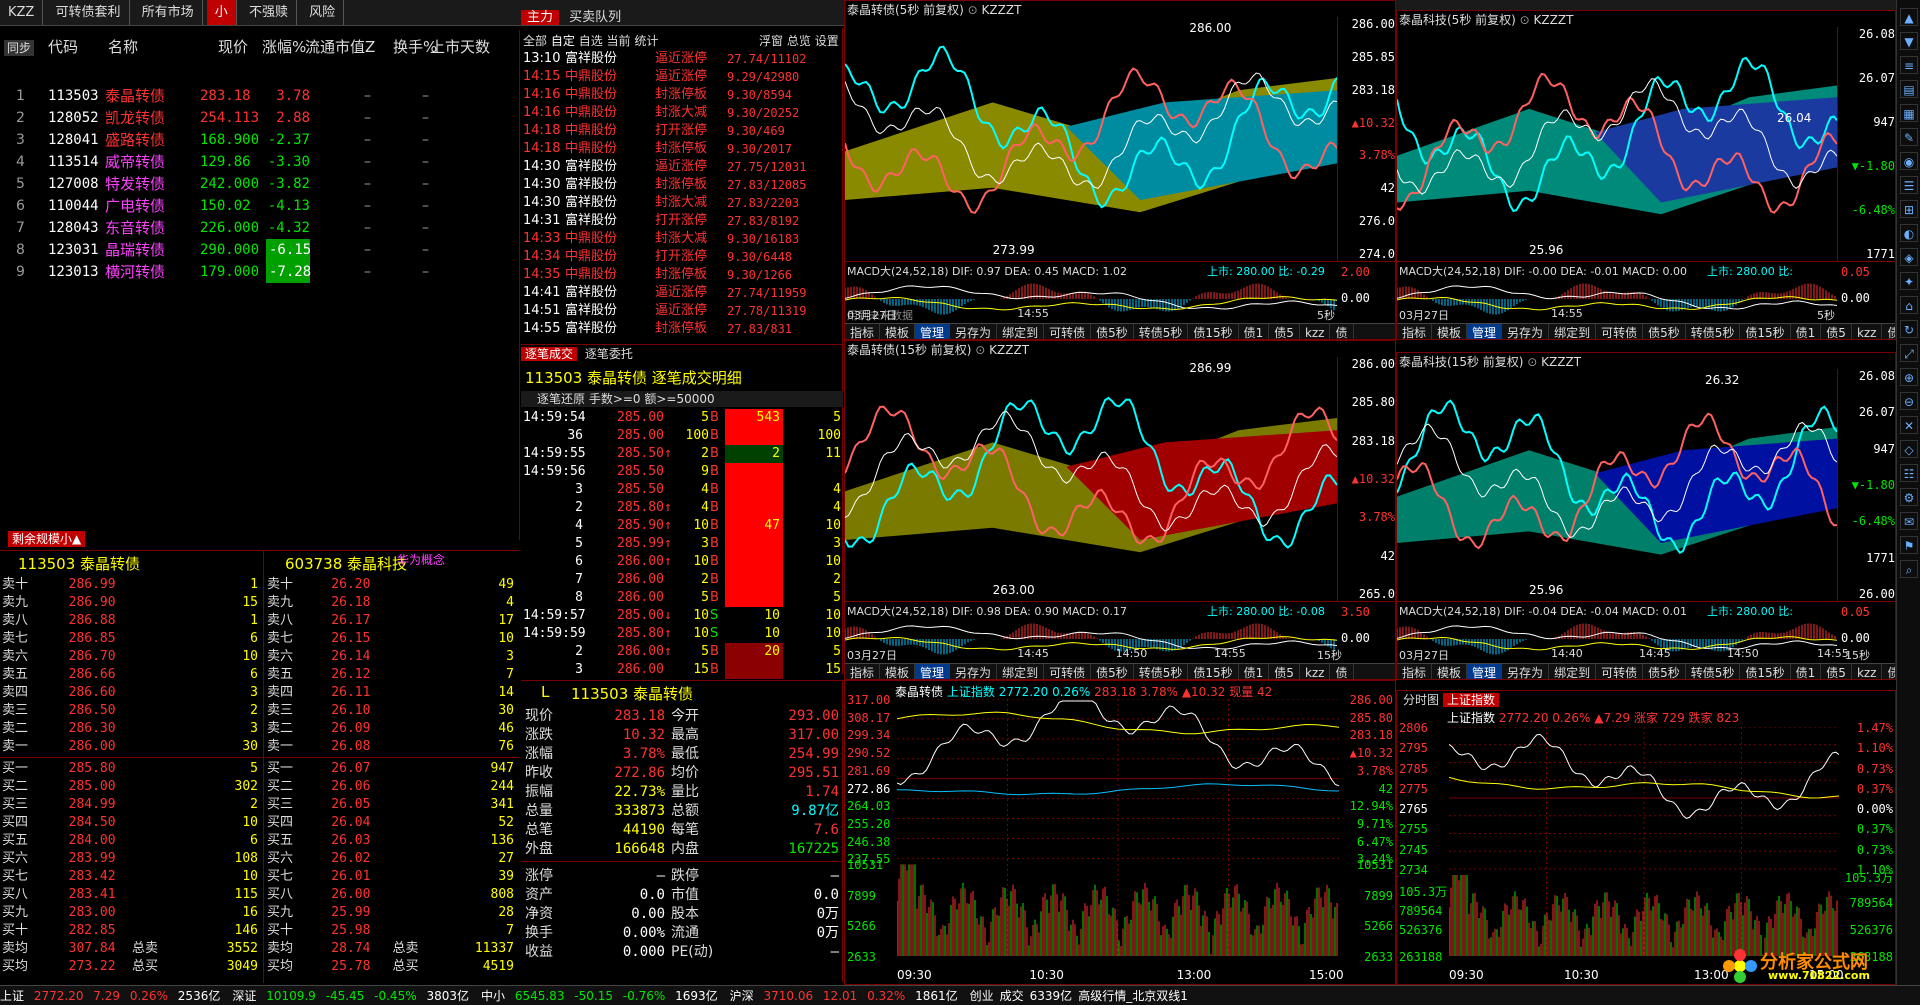  Describe the element at coordinates (682, 275) in the screenshot. I see `alert-row: 14:35 中鼎股份 封涨停板 9.30/1266` at that location.